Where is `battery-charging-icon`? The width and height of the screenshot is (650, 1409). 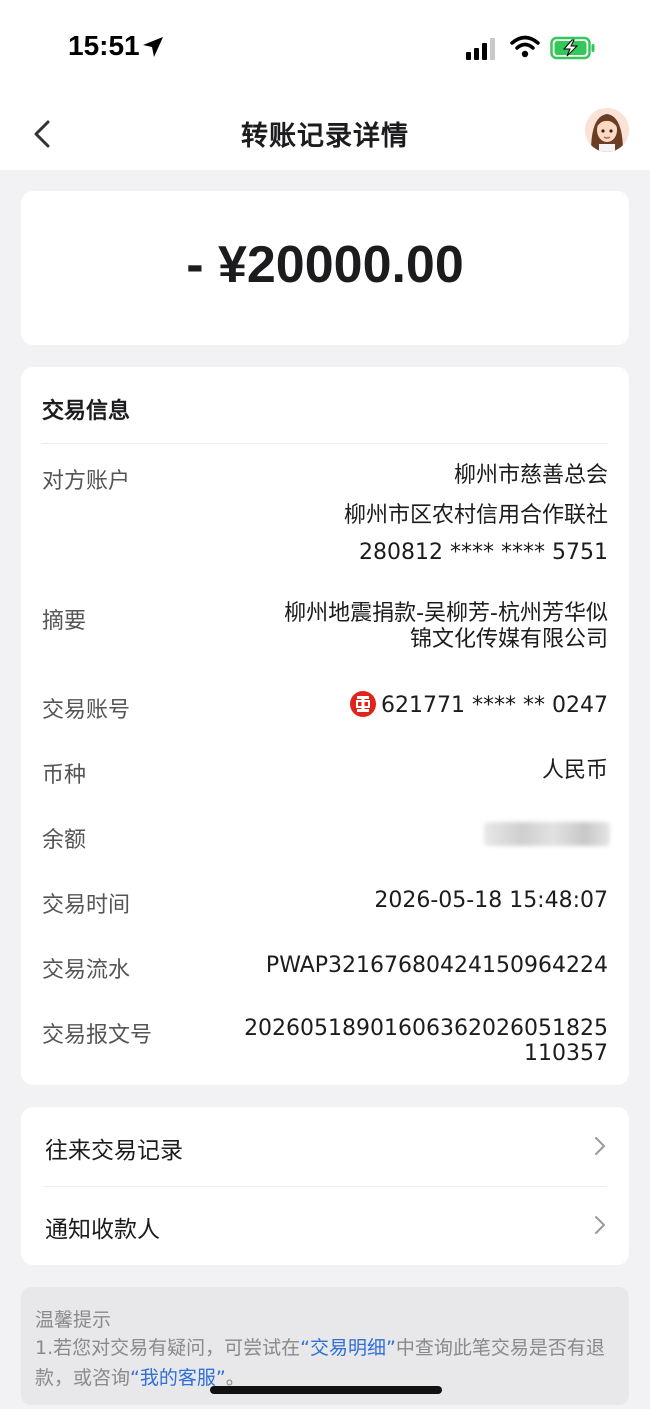
battery-charging-icon is located at coordinates (572, 48).